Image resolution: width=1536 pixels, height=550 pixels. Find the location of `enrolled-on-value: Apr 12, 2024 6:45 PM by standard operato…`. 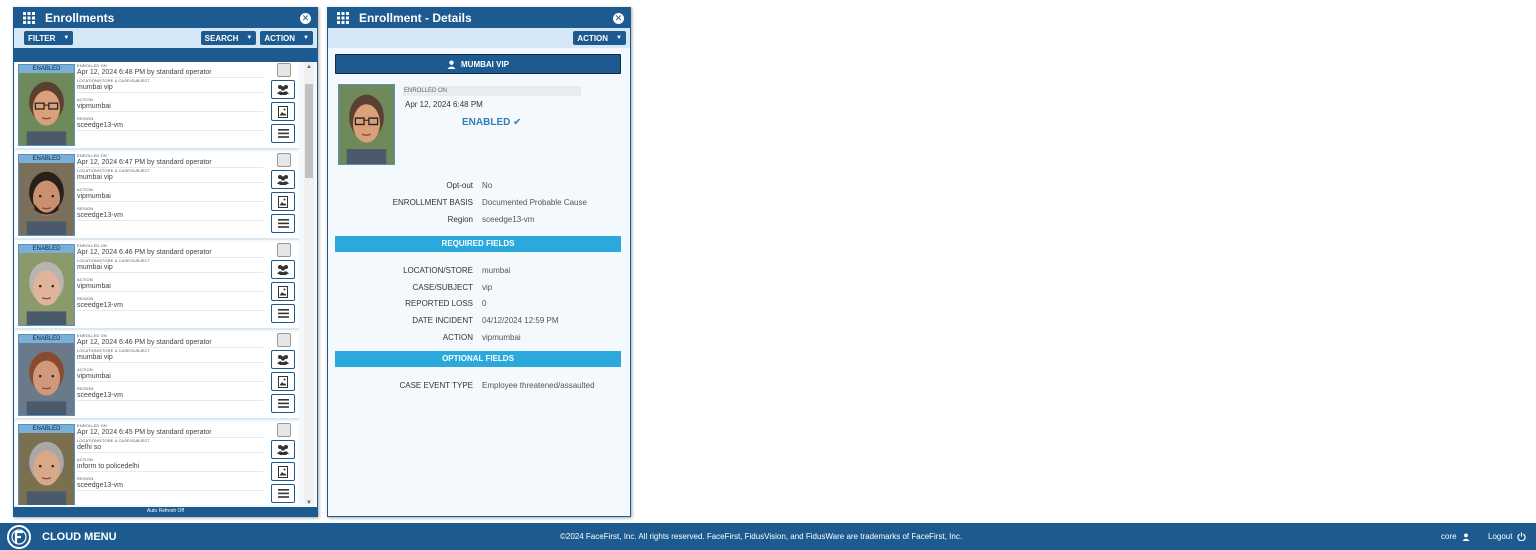

enrolled-on-value: Apr 12, 2024 6:45 PM by standard operato… is located at coordinates (170, 433).